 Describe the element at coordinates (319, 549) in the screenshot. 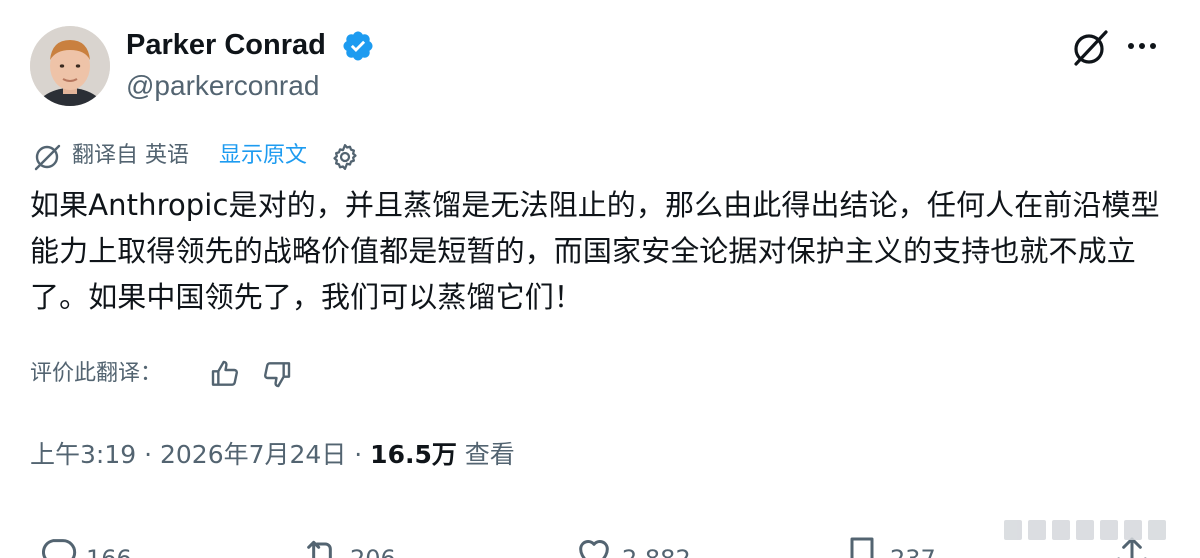

I see `retweet-icon` at that location.